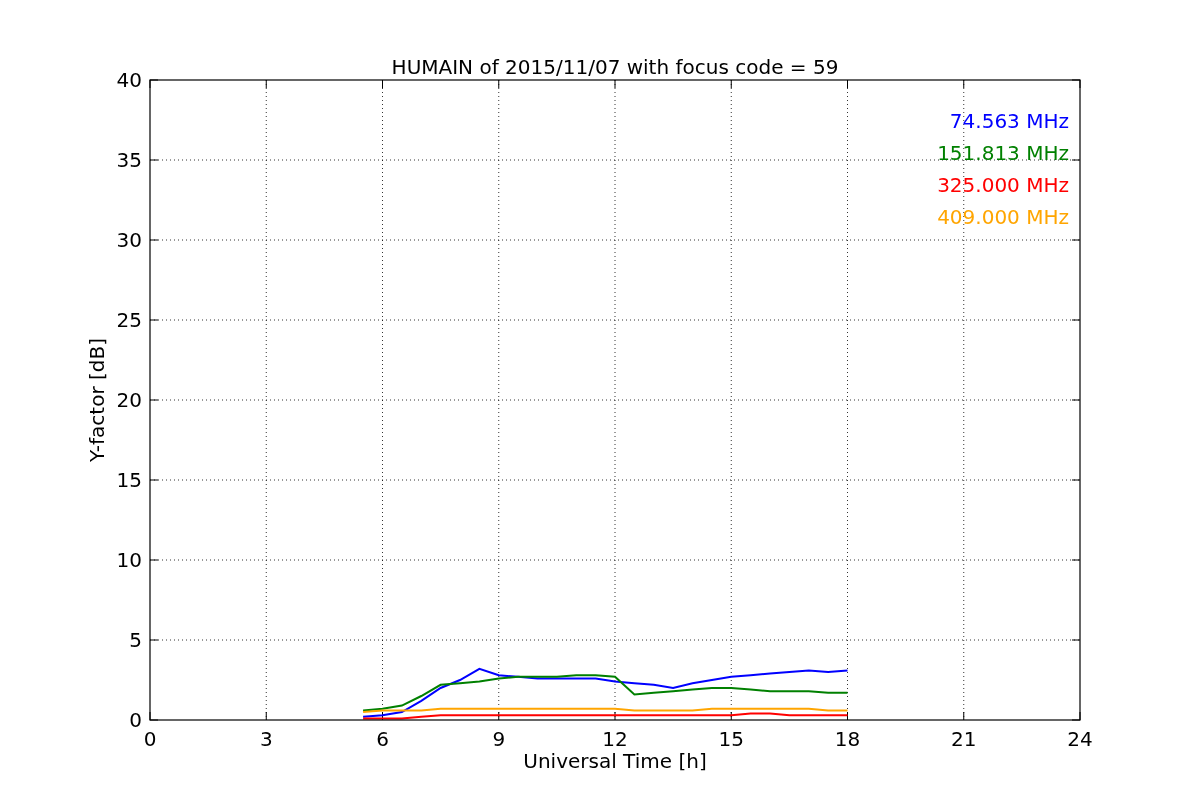  What do you see at coordinates (129, 80) in the screenshot?
I see `tick-label: 40` at bounding box center [129, 80].